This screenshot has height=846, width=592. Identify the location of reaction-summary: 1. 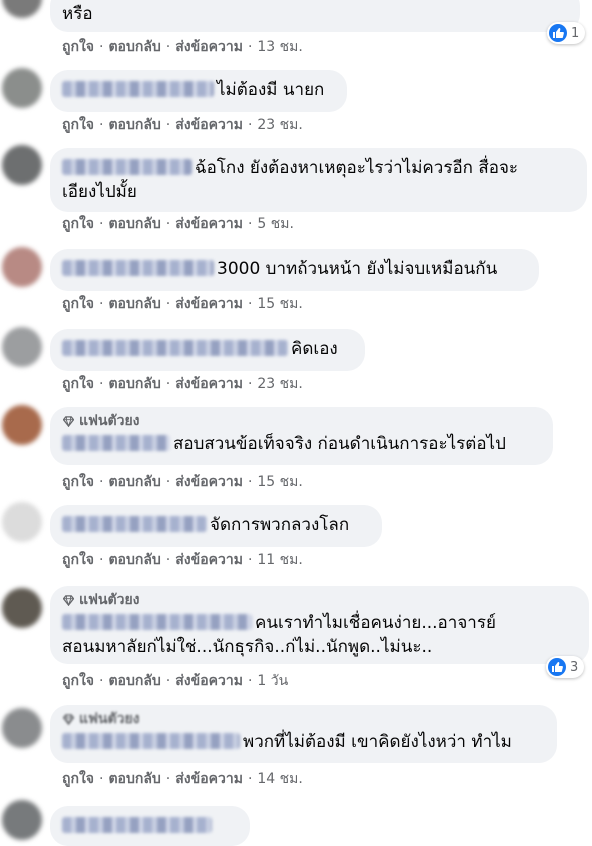
(566, 33).